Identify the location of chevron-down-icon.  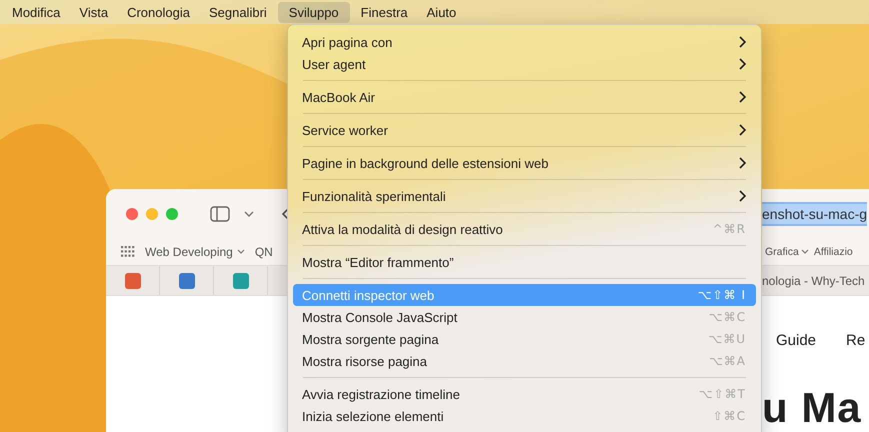
(249, 213).